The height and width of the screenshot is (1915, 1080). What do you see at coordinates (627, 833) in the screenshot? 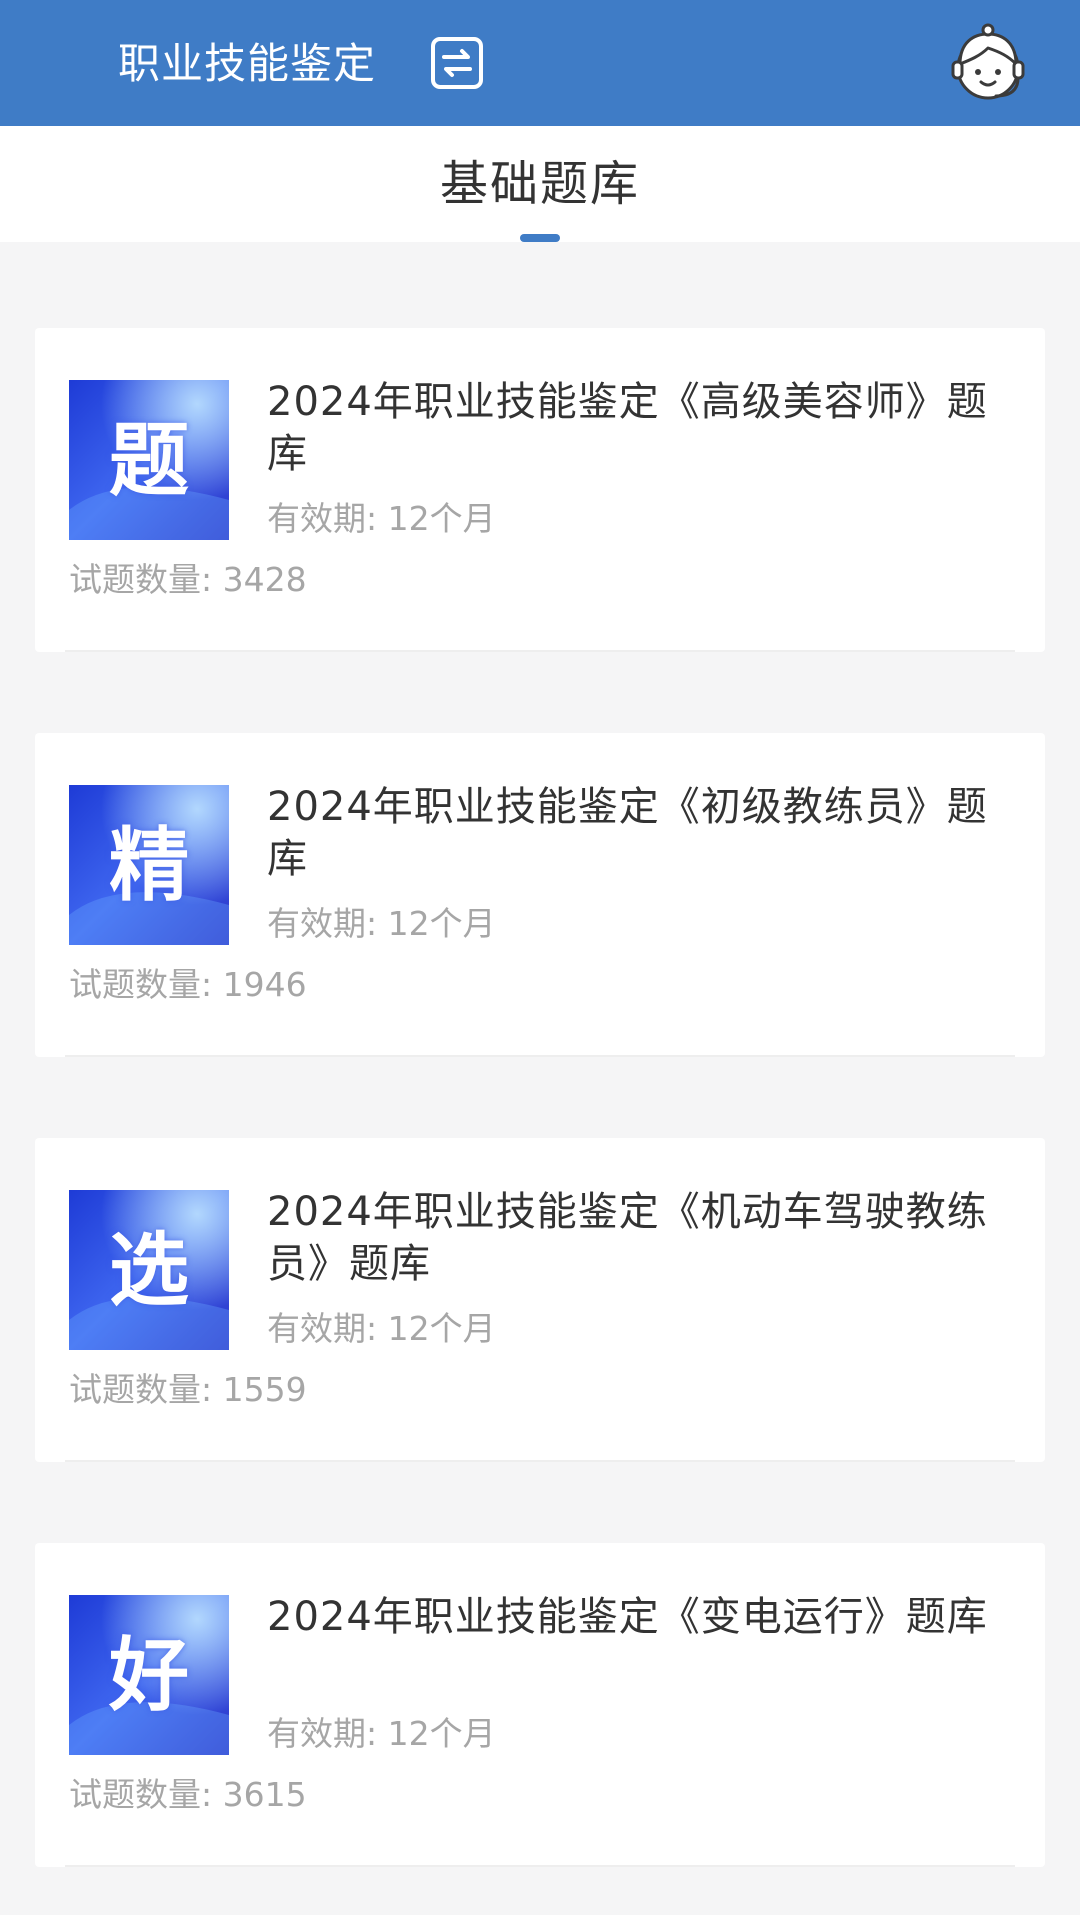
I see `card-title: 2024年职业技能鉴定《初级教练员》题库` at bounding box center [627, 833].